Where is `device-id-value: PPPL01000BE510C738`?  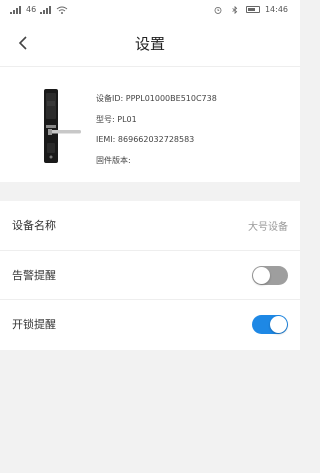
device-id-value: PPPL01000BE510C738 is located at coordinates (171, 98).